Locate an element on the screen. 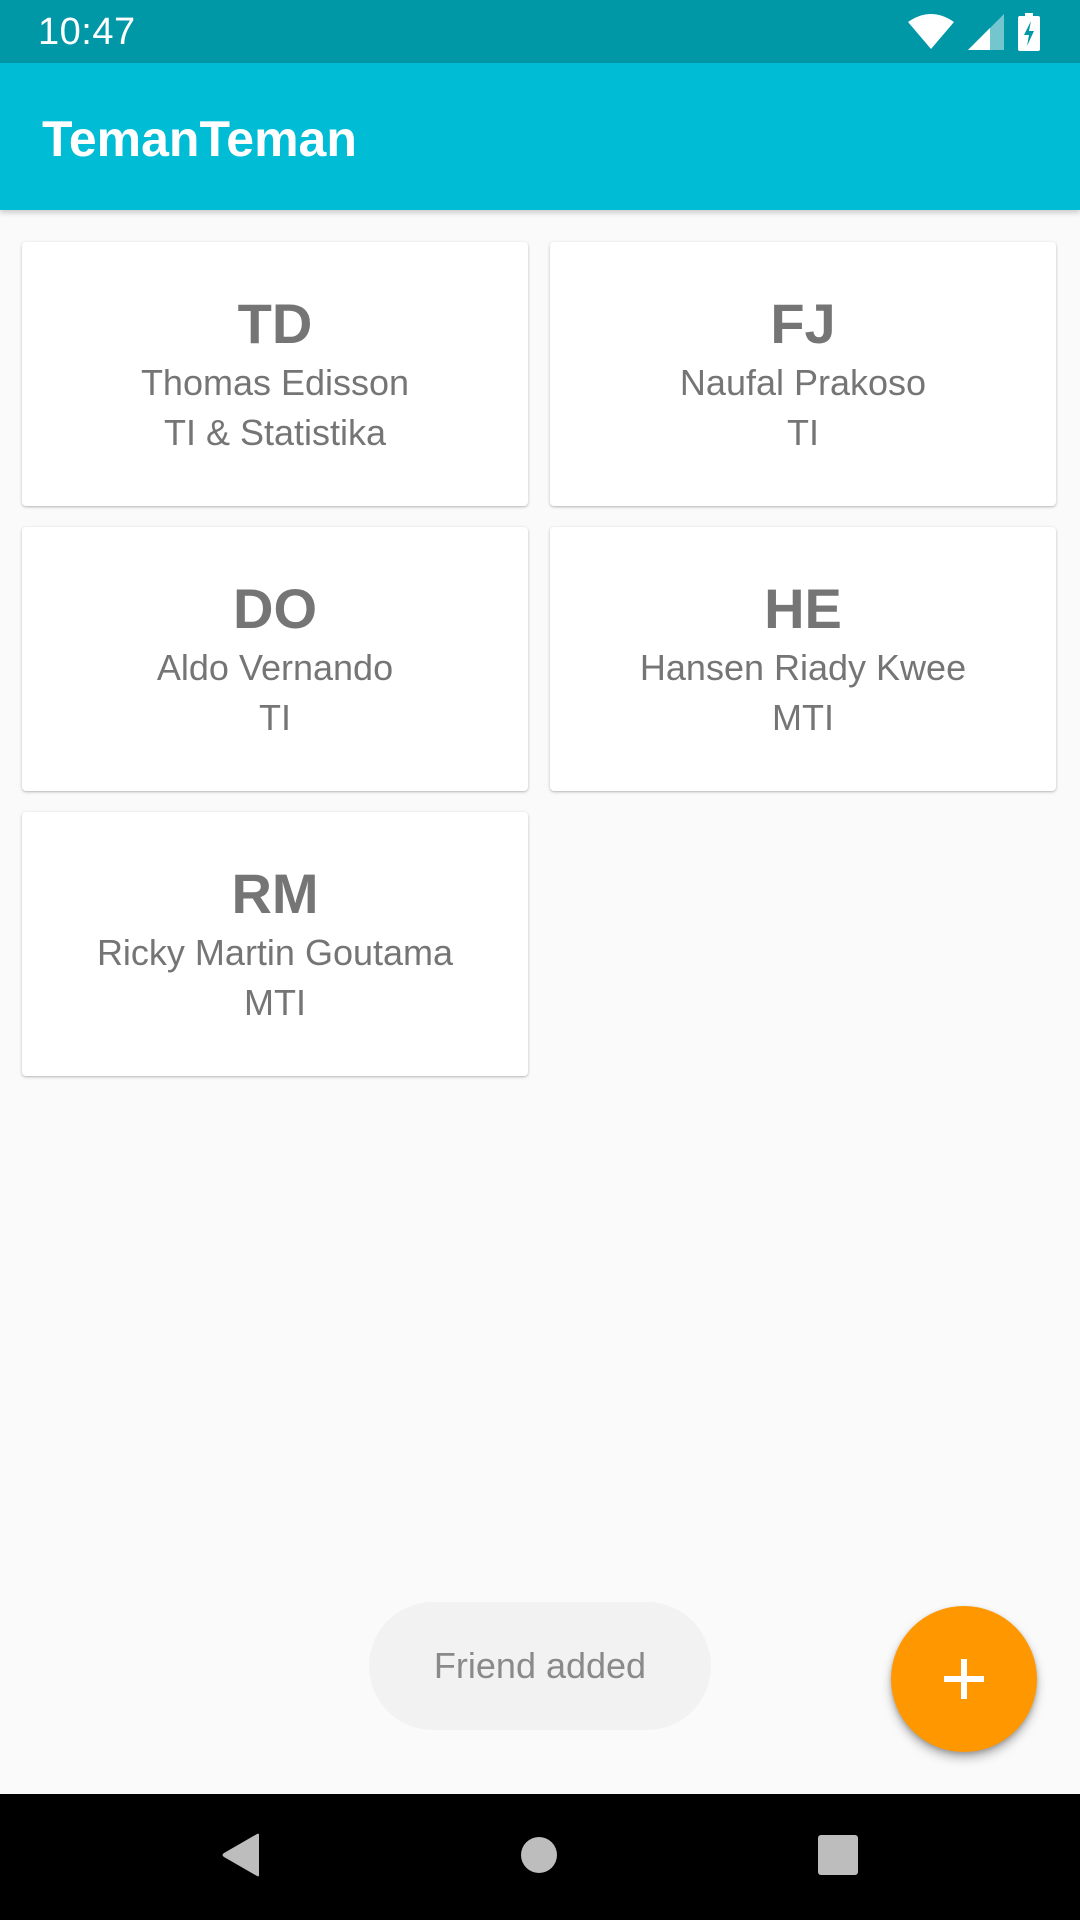  friend-major: TI & Statistika is located at coordinates (275, 432).